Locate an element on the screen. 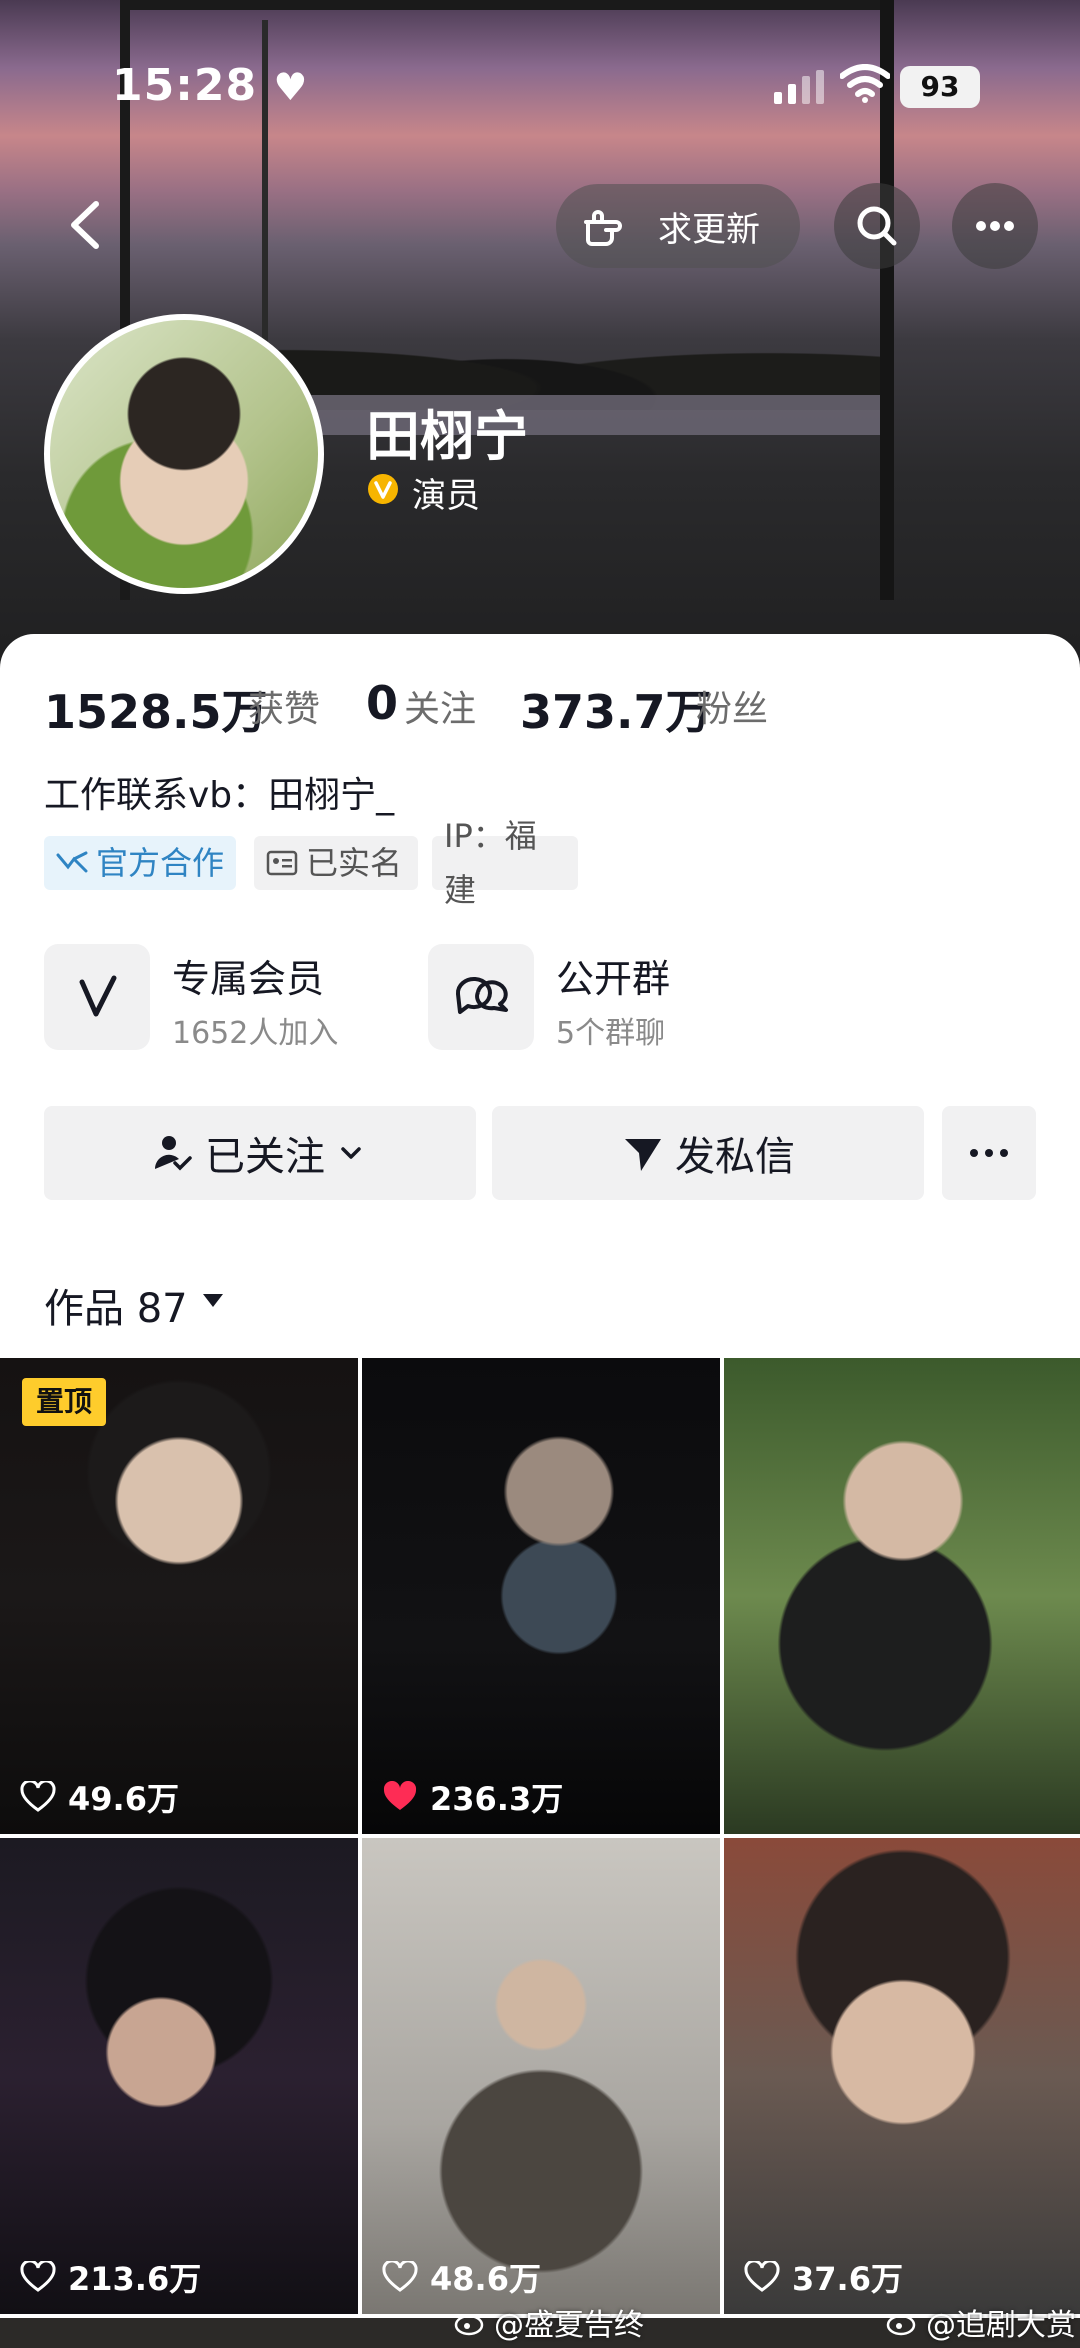 This screenshot has width=1080, height=2348. heart-filled-icon is located at coordinates (400, 1795).